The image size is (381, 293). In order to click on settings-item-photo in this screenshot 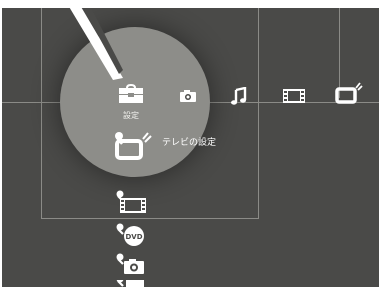, I will do `click(132, 264)`.